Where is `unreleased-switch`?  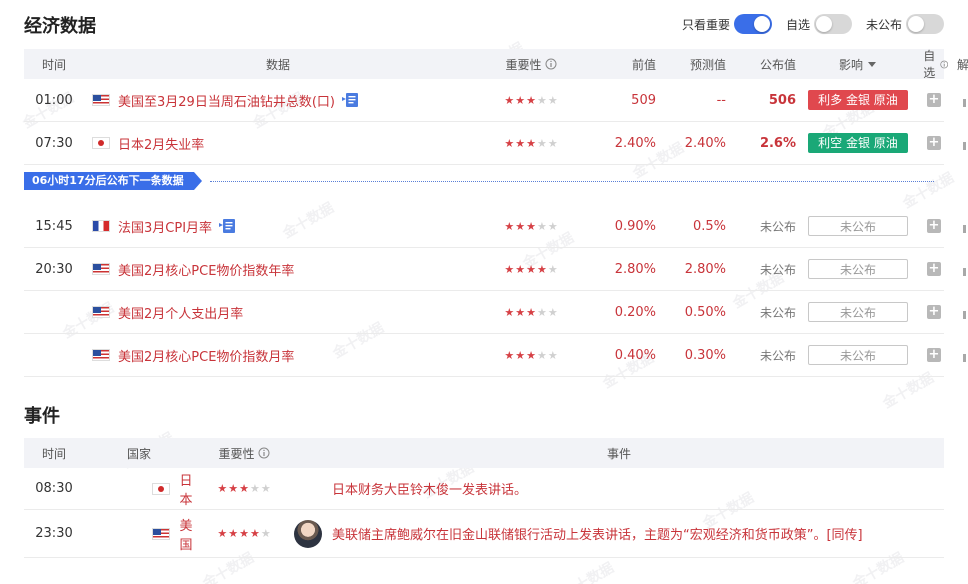
unreleased-switch is located at coordinates (925, 24).